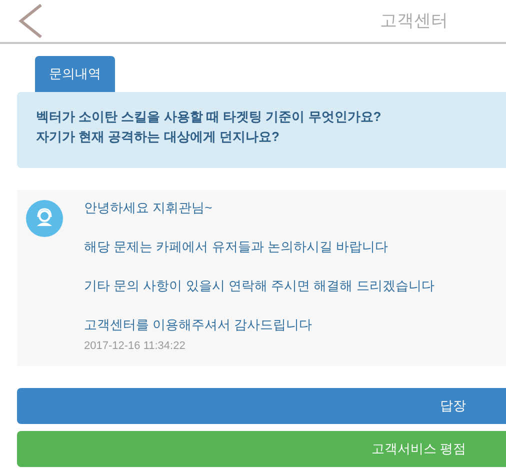 The width and height of the screenshot is (506, 472). Describe the element at coordinates (259, 286) in the screenshot. I see `reply-text: 기타 문의 사항이 있을시 연락해 주시면 해결해 드리겠습니다` at that location.